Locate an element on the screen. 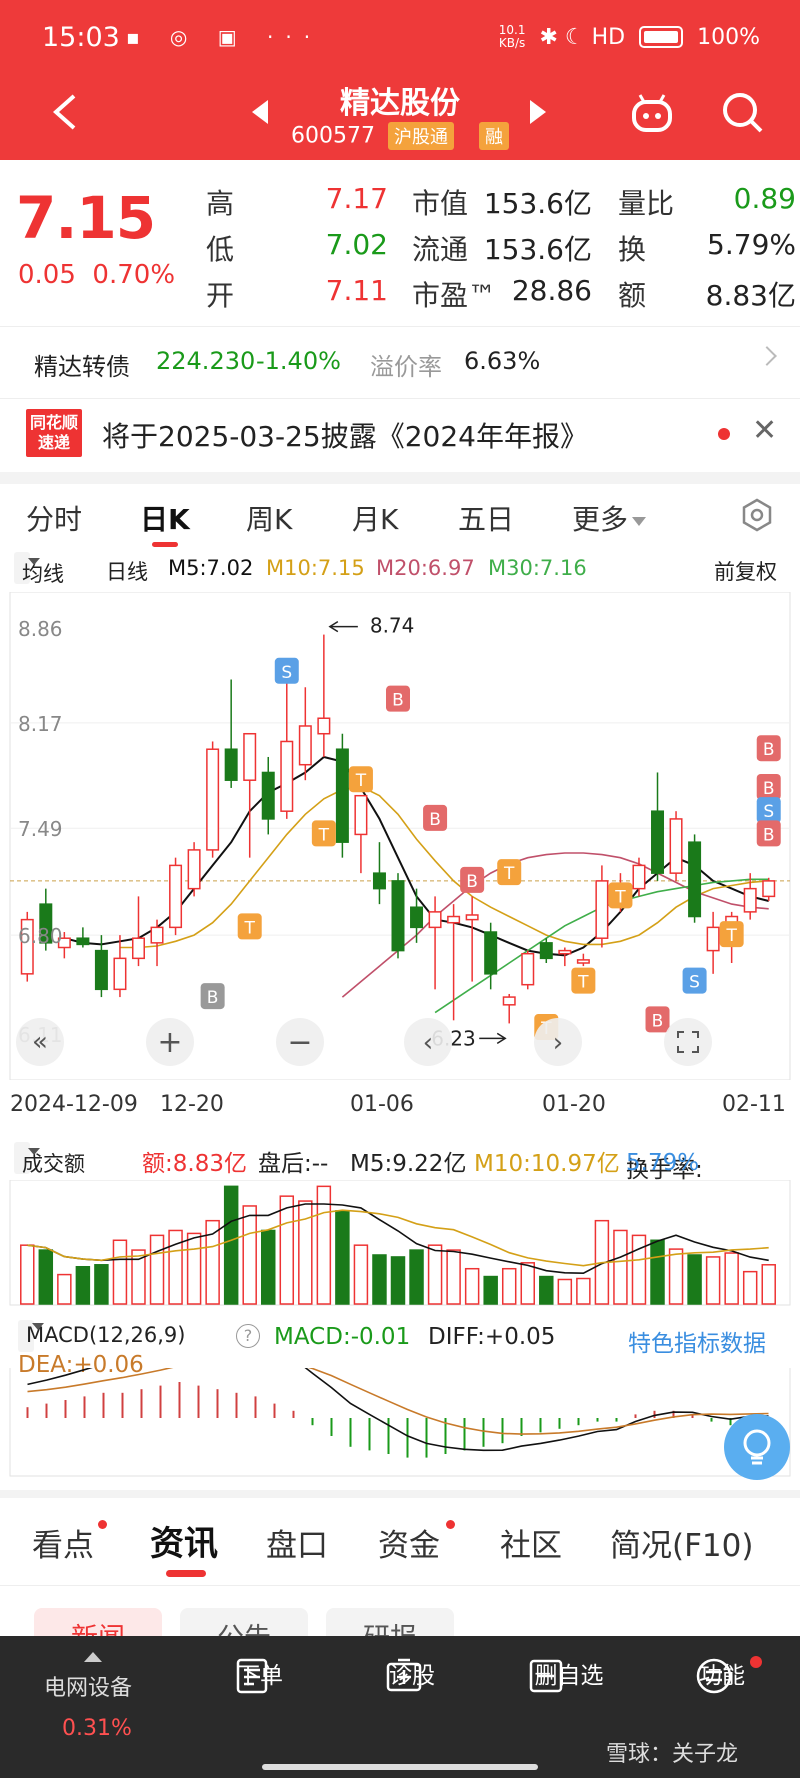  tab-f10: 简况(F10) is located at coordinates (681, 1542).